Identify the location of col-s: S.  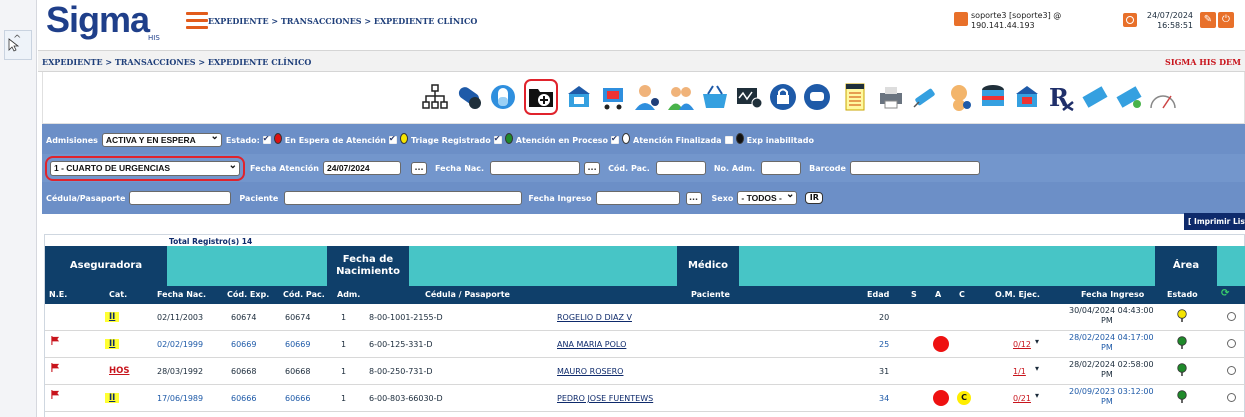
(914, 294).